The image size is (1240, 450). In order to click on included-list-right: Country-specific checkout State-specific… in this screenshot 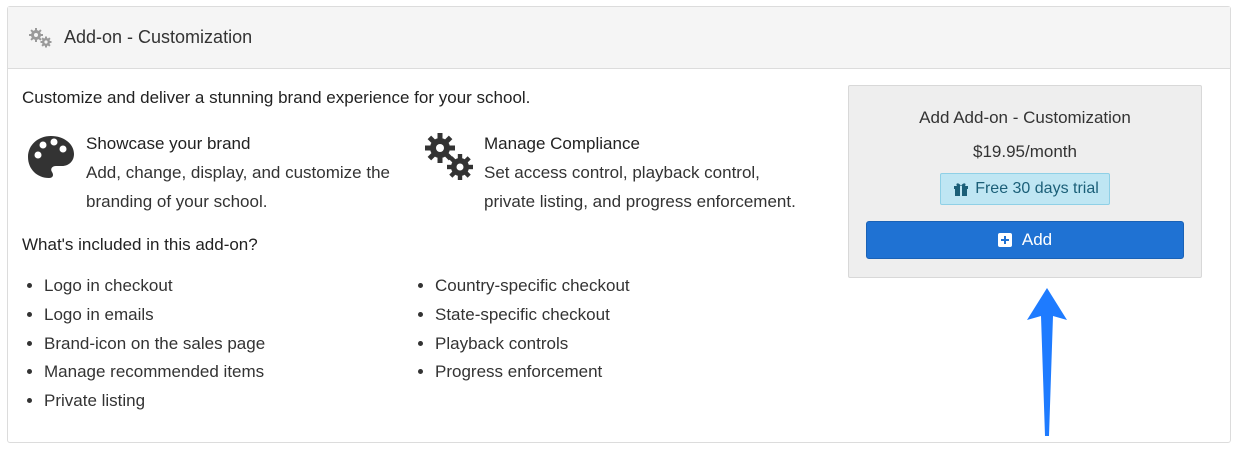, I will do `click(521, 329)`.